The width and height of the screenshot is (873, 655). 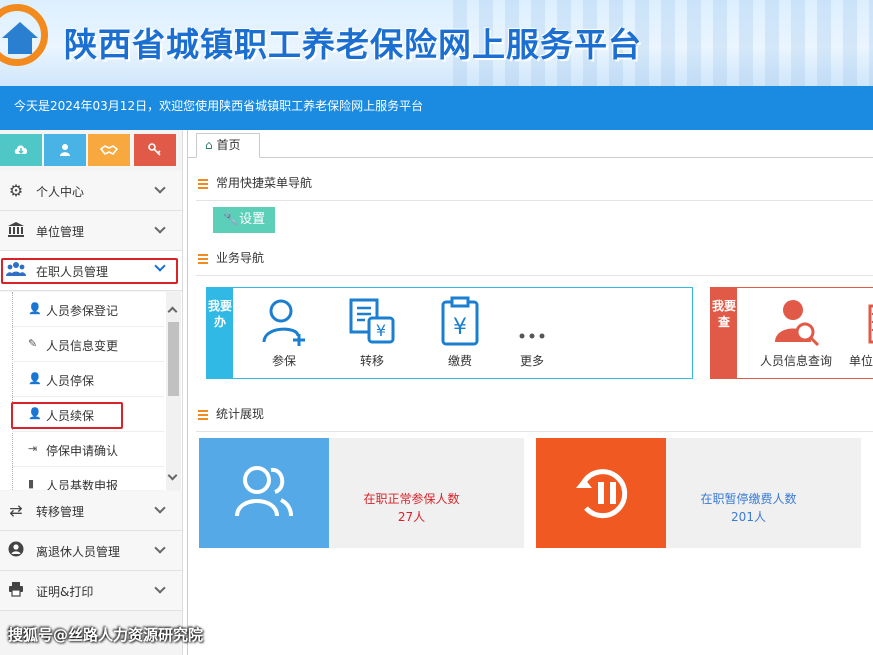 What do you see at coordinates (70, 381) in the screenshot?
I see `submenu-item-label: 人员停保` at bounding box center [70, 381].